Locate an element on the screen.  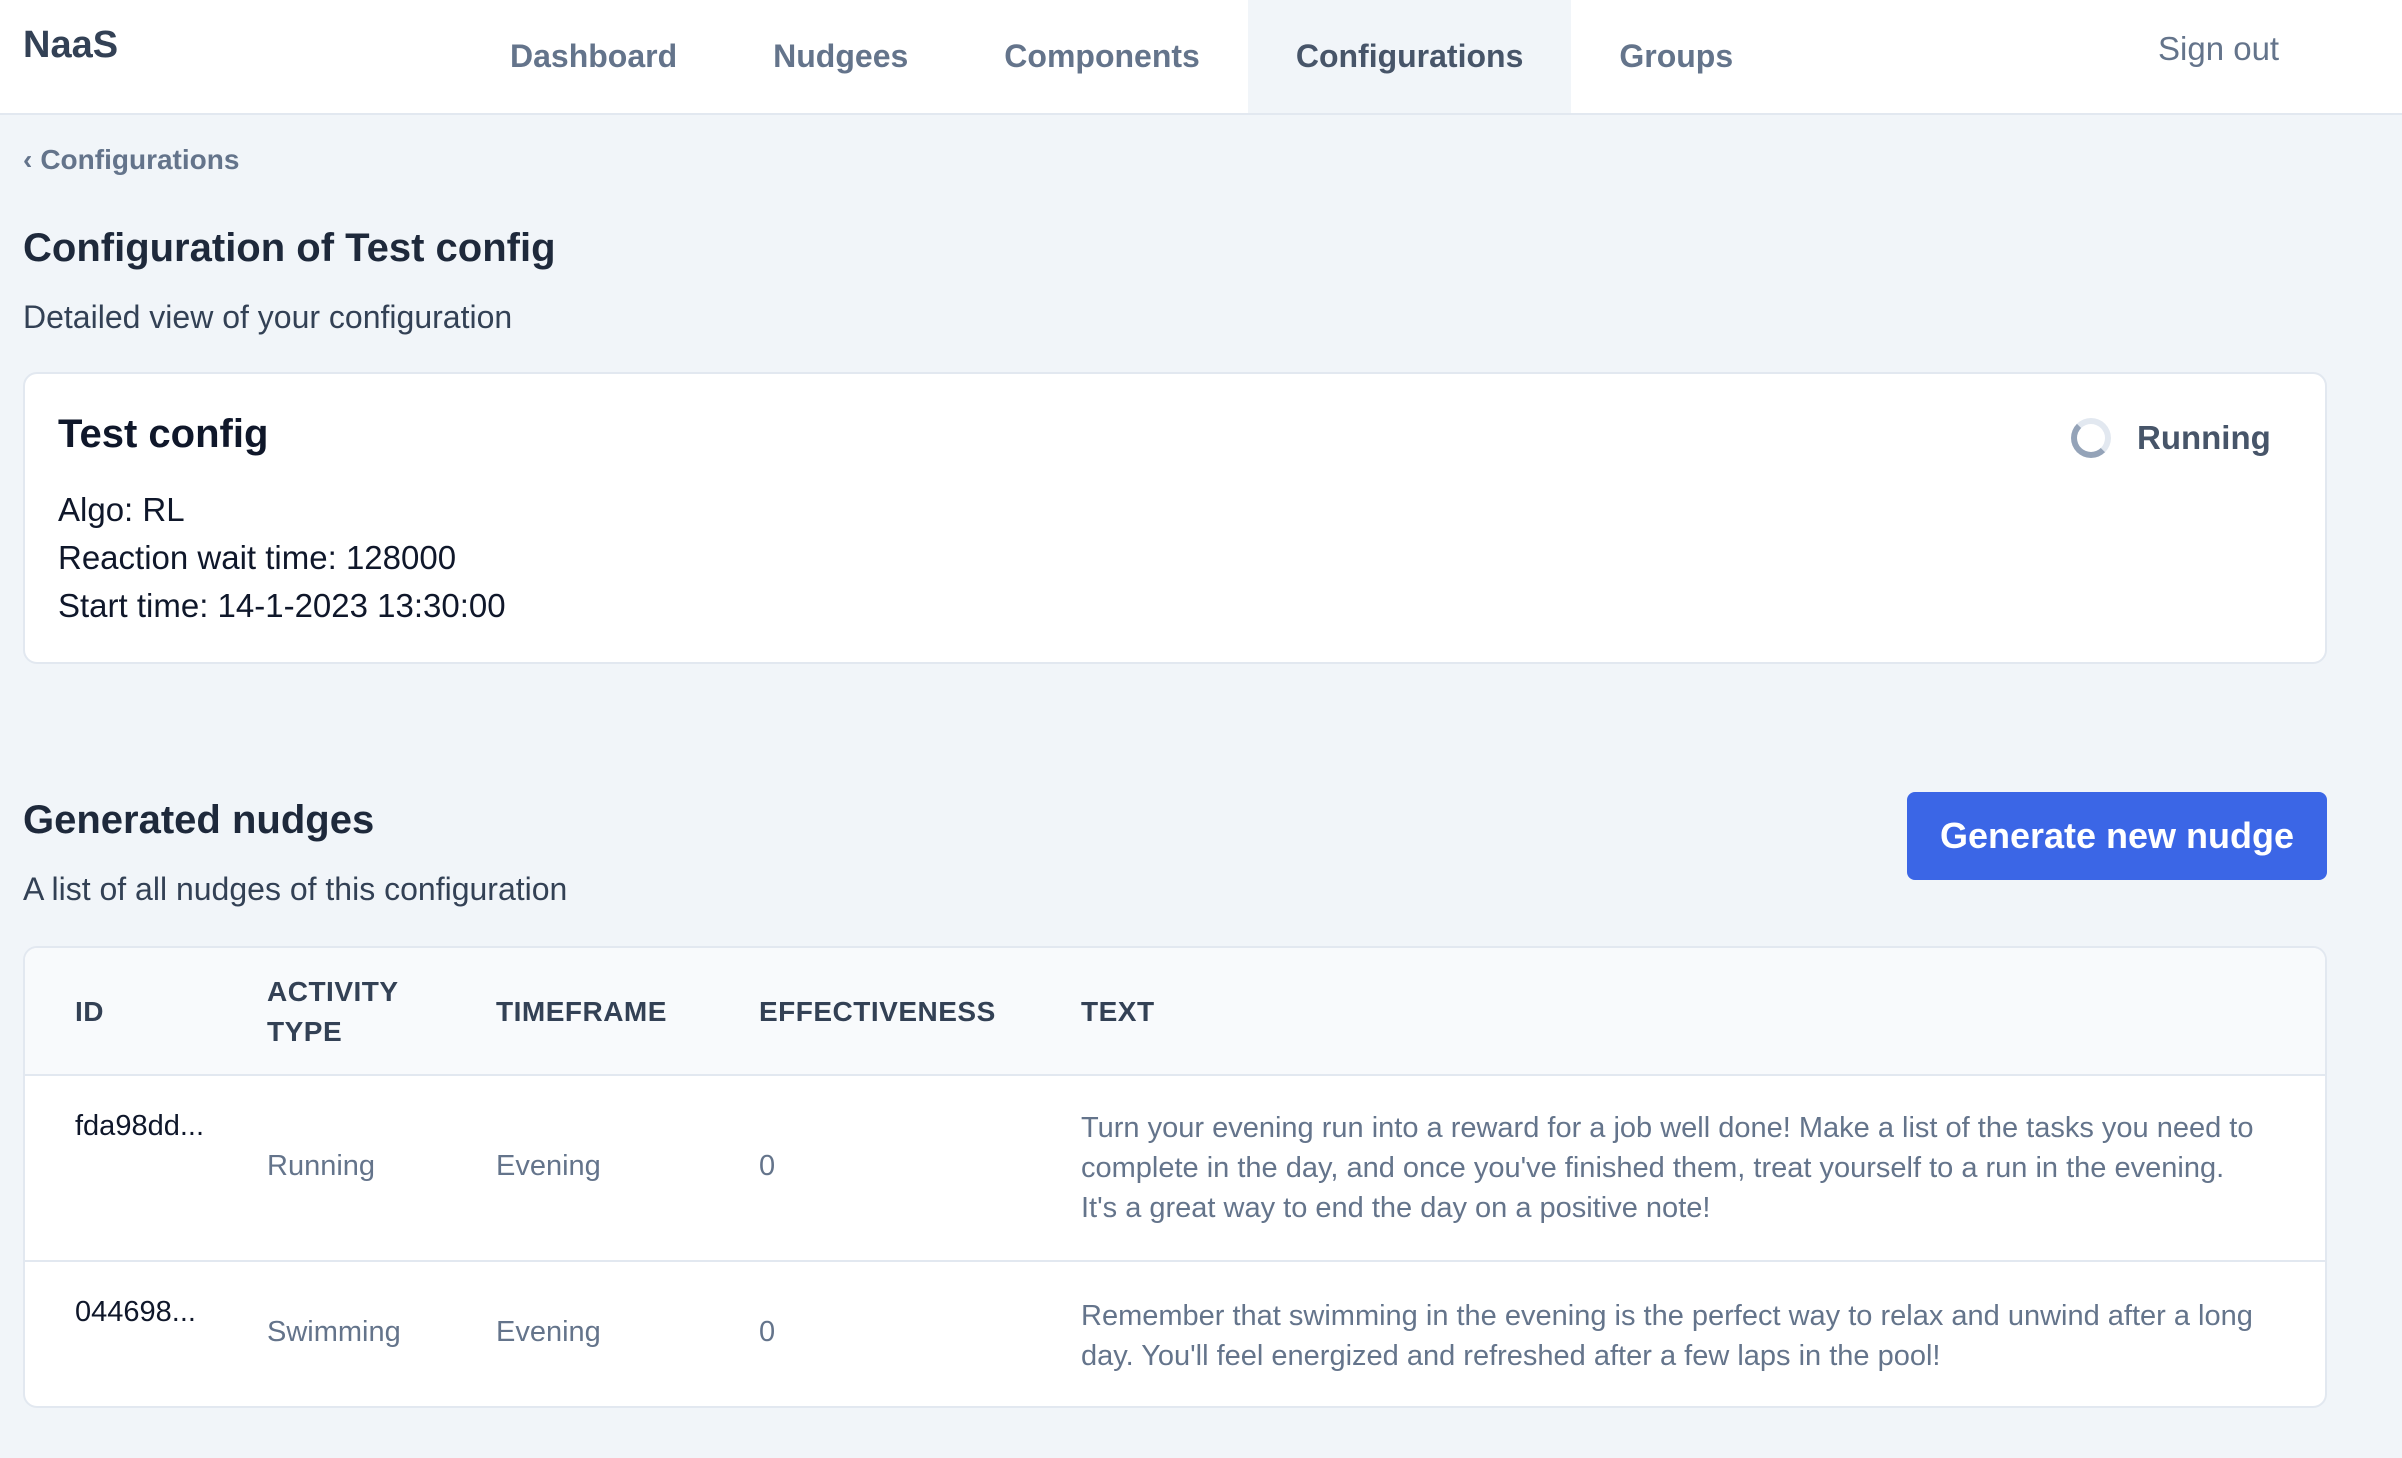
nav-nudgees: Nudgees is located at coordinates (840, 56).